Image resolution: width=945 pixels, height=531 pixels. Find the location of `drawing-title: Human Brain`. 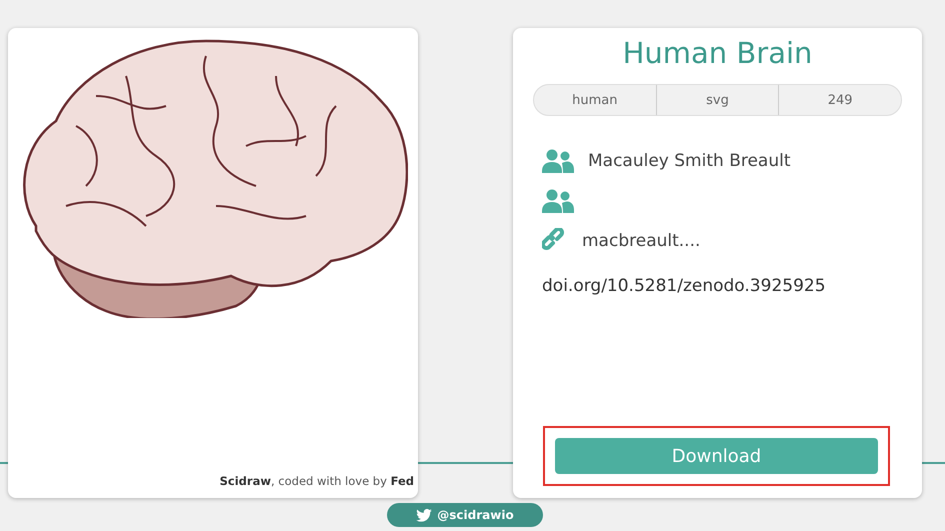

drawing-title: Human Brain is located at coordinates (718, 53).